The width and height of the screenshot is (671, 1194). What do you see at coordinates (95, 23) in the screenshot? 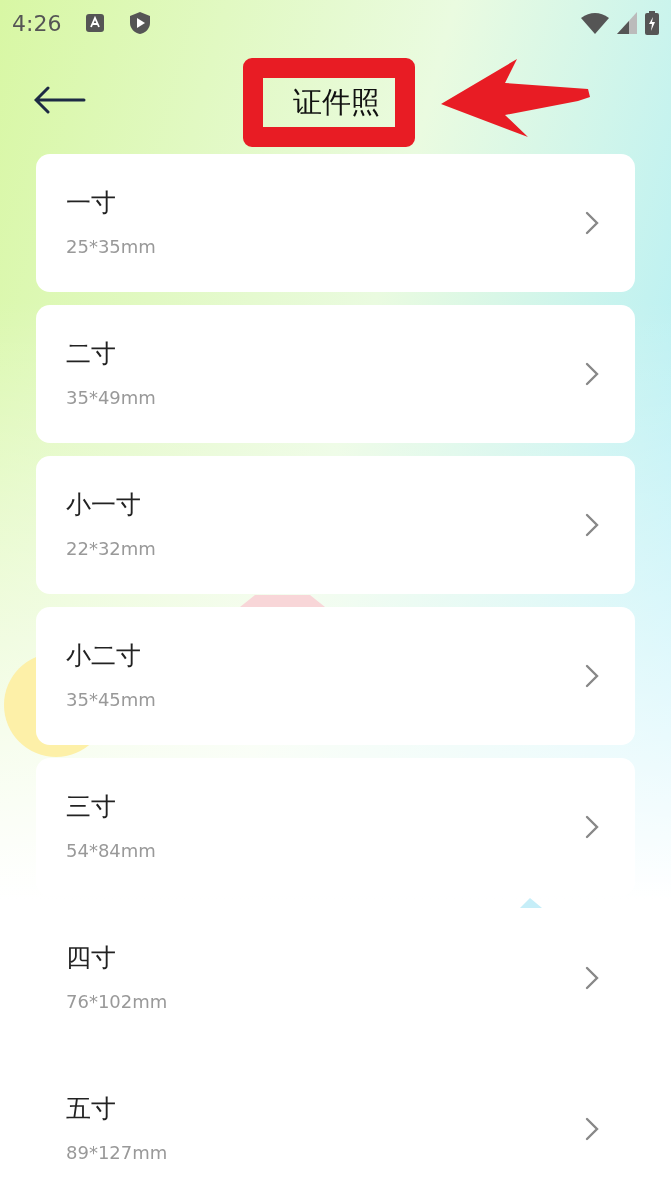
I see `keyboard-icon` at bounding box center [95, 23].